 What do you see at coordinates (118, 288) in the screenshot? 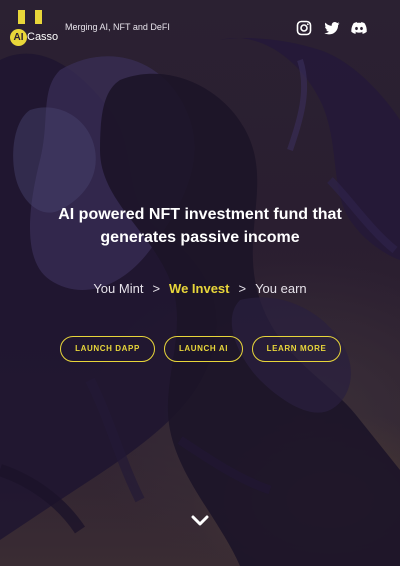
I see `step-mint: You Mint` at bounding box center [118, 288].